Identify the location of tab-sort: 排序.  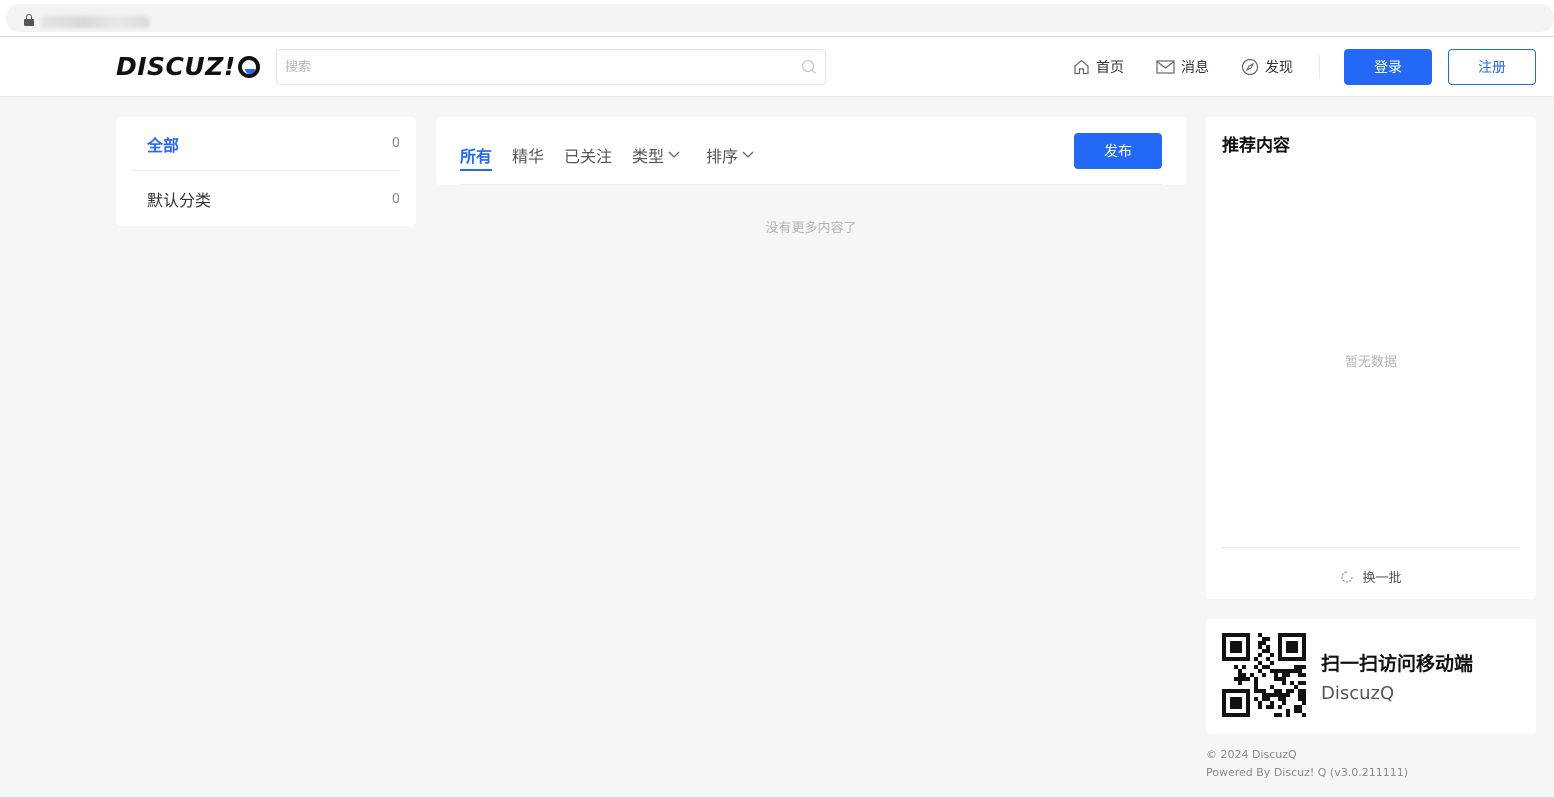
(730, 155).